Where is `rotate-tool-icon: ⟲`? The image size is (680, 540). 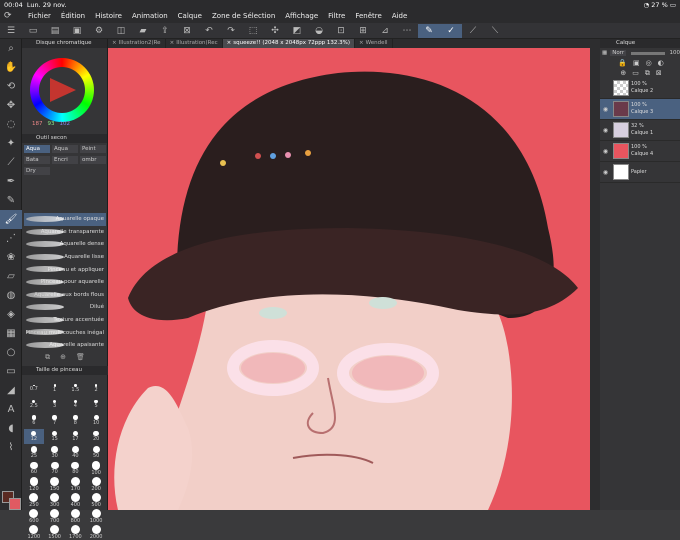 rotate-tool-icon: ⟲ is located at coordinates (11, 86).